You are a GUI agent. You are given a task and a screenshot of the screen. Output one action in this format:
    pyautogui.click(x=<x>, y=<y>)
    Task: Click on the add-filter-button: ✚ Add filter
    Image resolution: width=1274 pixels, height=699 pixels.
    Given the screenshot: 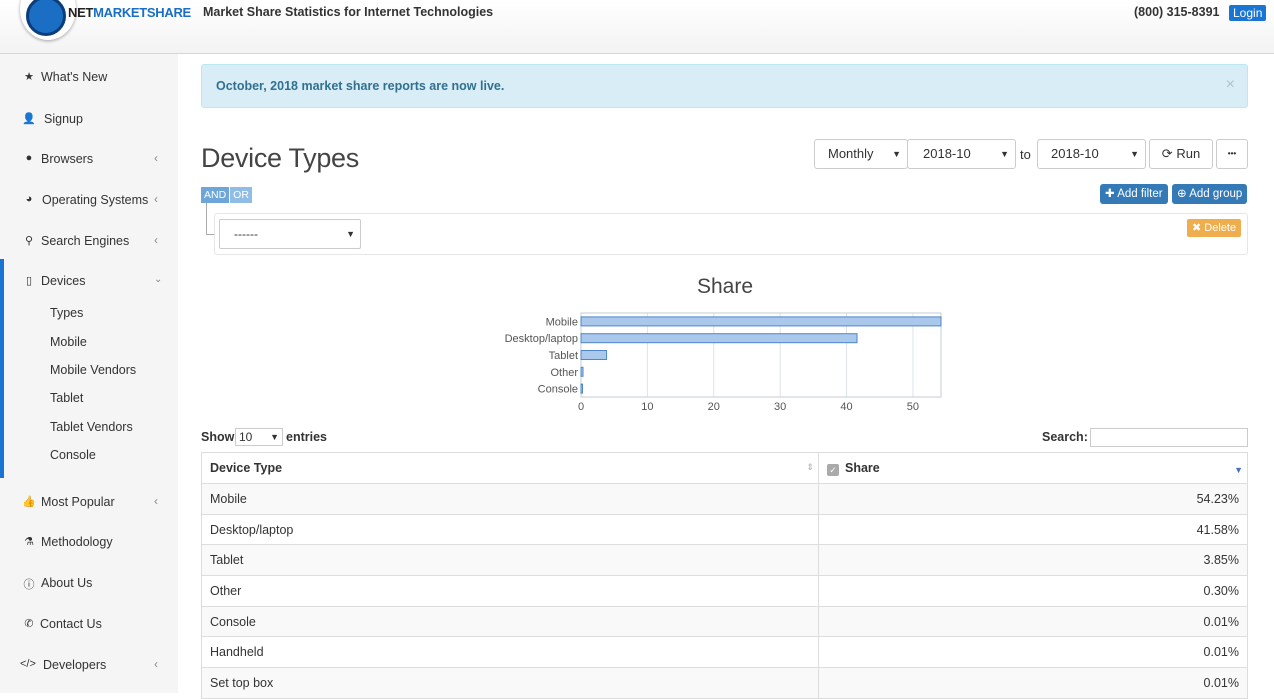 What is the action you would take?
    pyautogui.click(x=1134, y=194)
    